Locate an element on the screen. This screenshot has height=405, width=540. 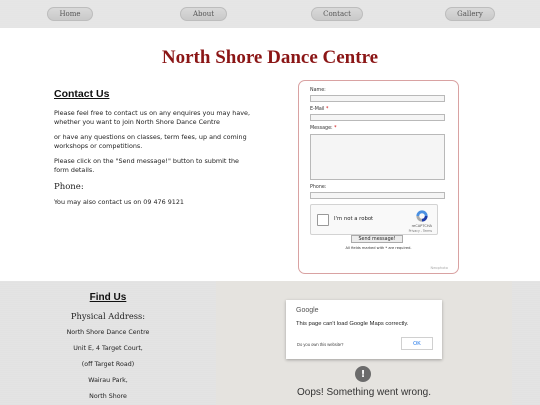
message-field is located at coordinates (377, 157).